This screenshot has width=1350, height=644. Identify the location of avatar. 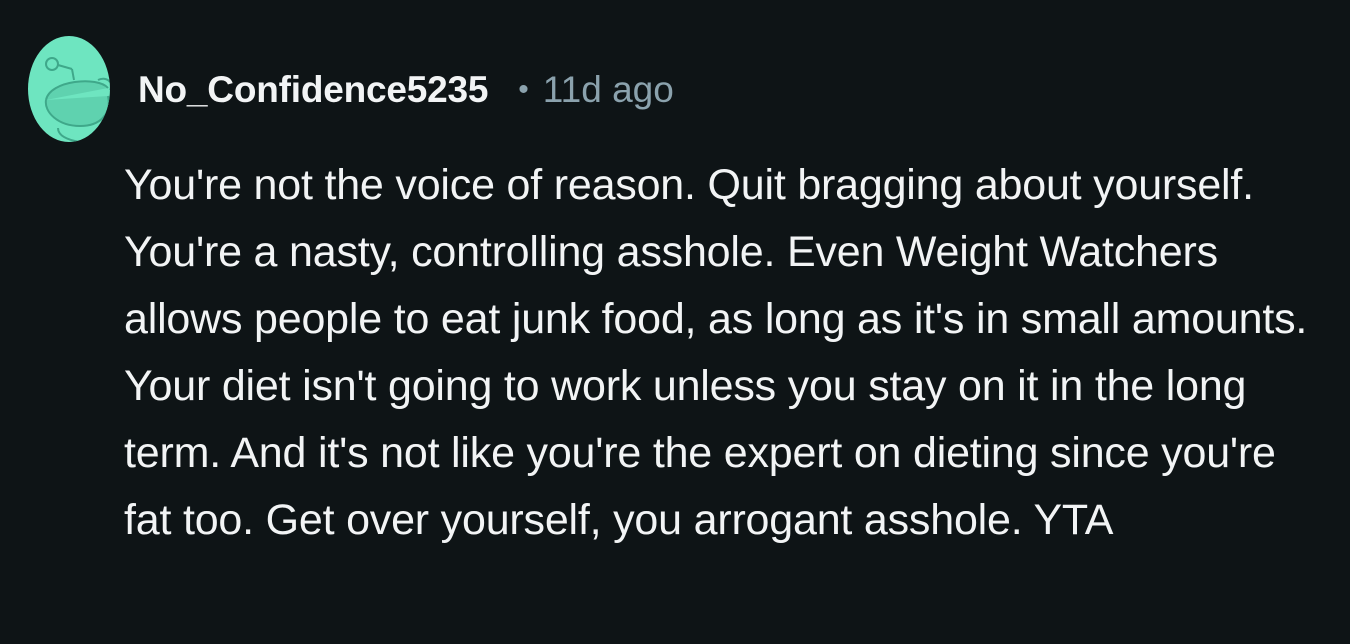
(69, 89).